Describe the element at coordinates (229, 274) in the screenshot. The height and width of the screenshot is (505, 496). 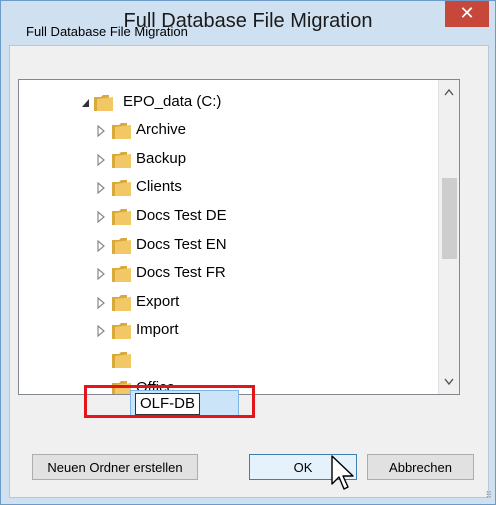
I see `tree-item-docs-test-fr: Docs Test FR` at that location.